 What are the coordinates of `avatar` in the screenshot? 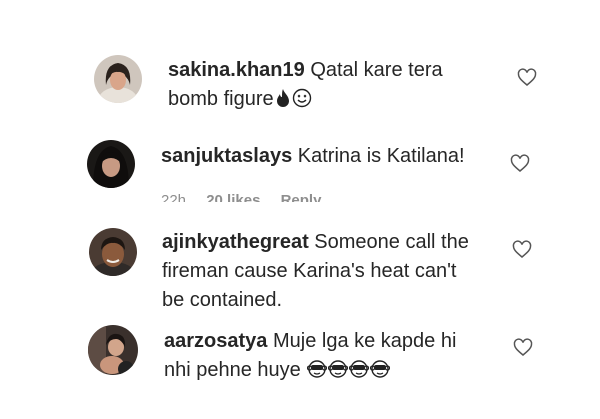 It's located at (113, 350).